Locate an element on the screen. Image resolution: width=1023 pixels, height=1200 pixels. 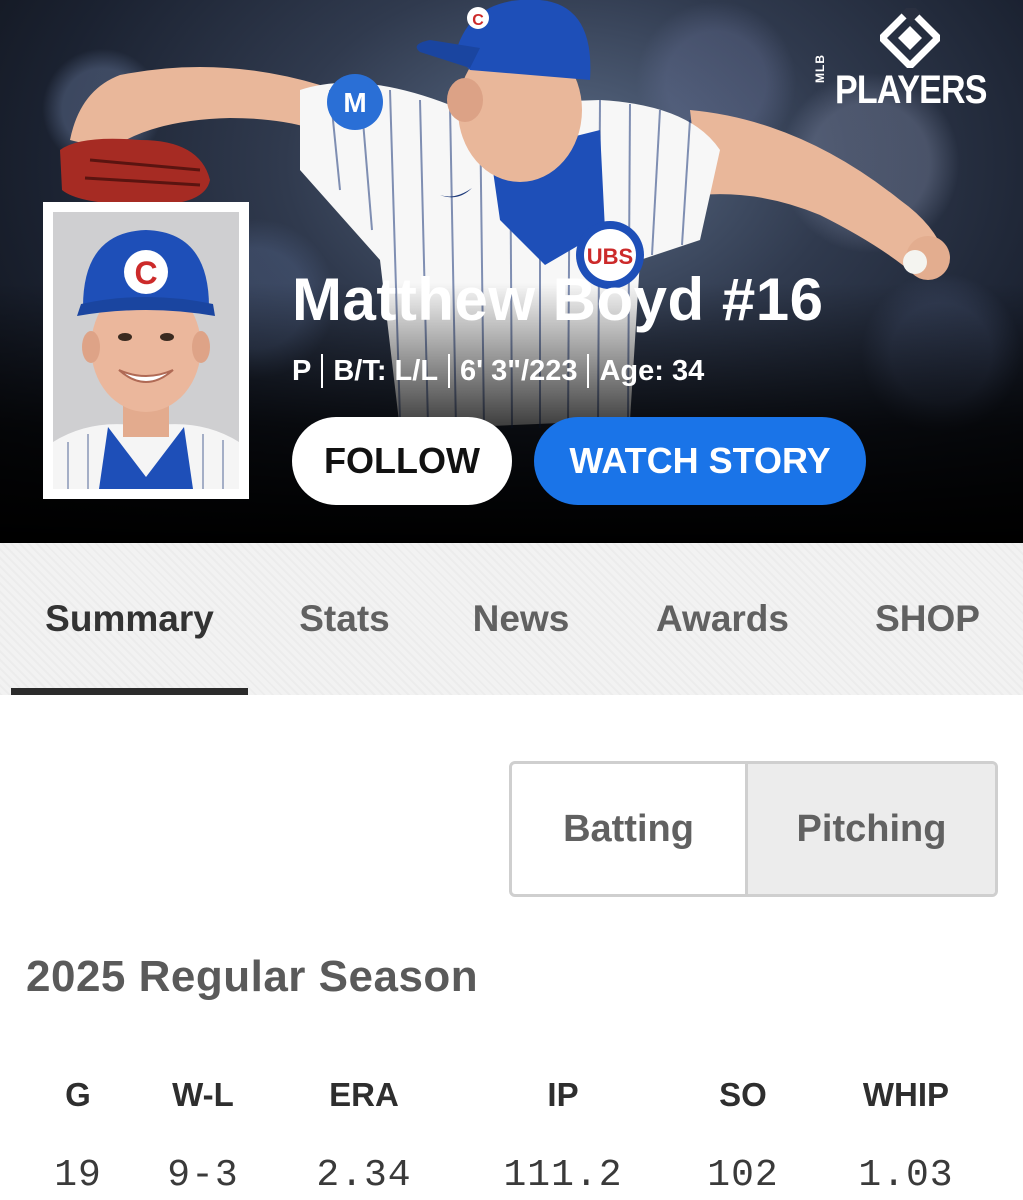
svg-text: C is located at coordinates (478, 20).